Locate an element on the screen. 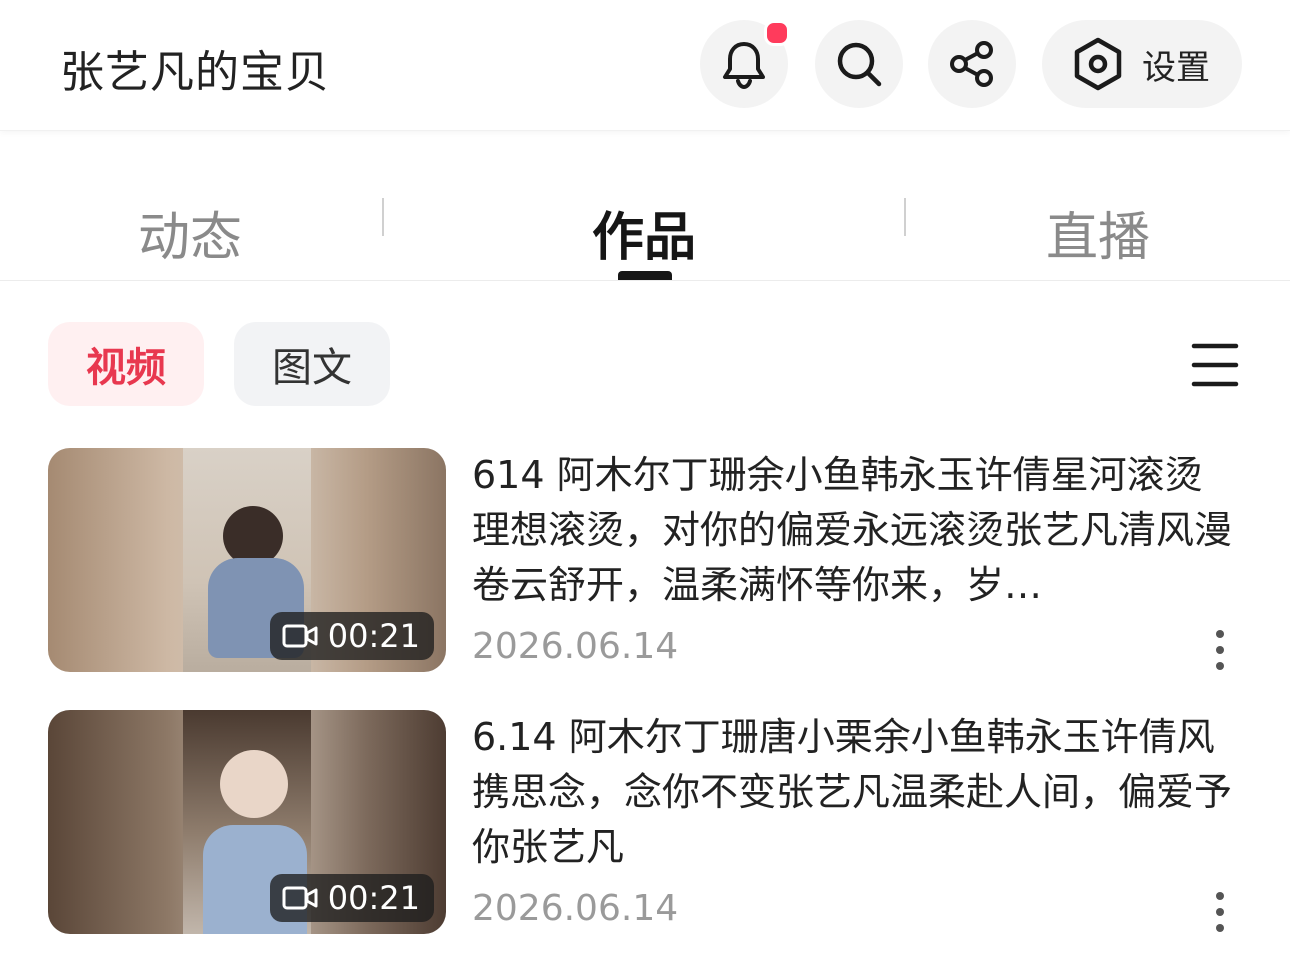 This screenshot has width=1290, height=955. notification-badge is located at coordinates (777, 33).